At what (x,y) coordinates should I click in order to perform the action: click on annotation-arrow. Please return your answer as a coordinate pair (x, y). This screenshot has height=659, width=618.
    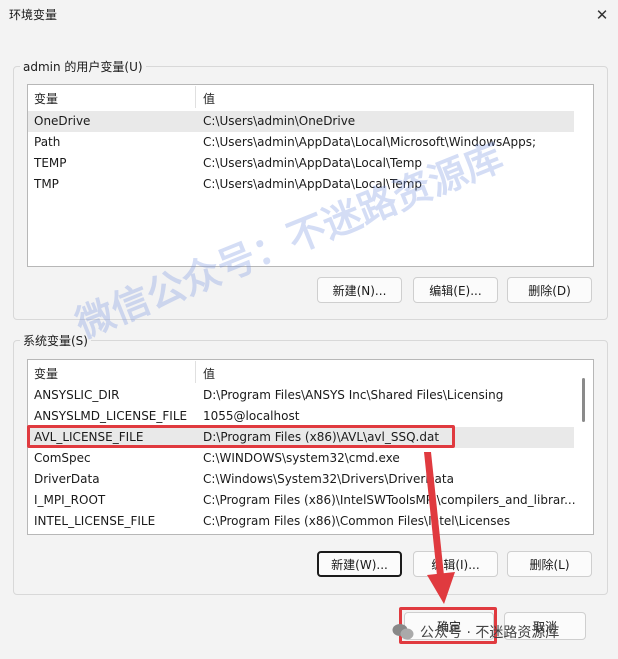
    Looking at the image, I should click on (439, 528).